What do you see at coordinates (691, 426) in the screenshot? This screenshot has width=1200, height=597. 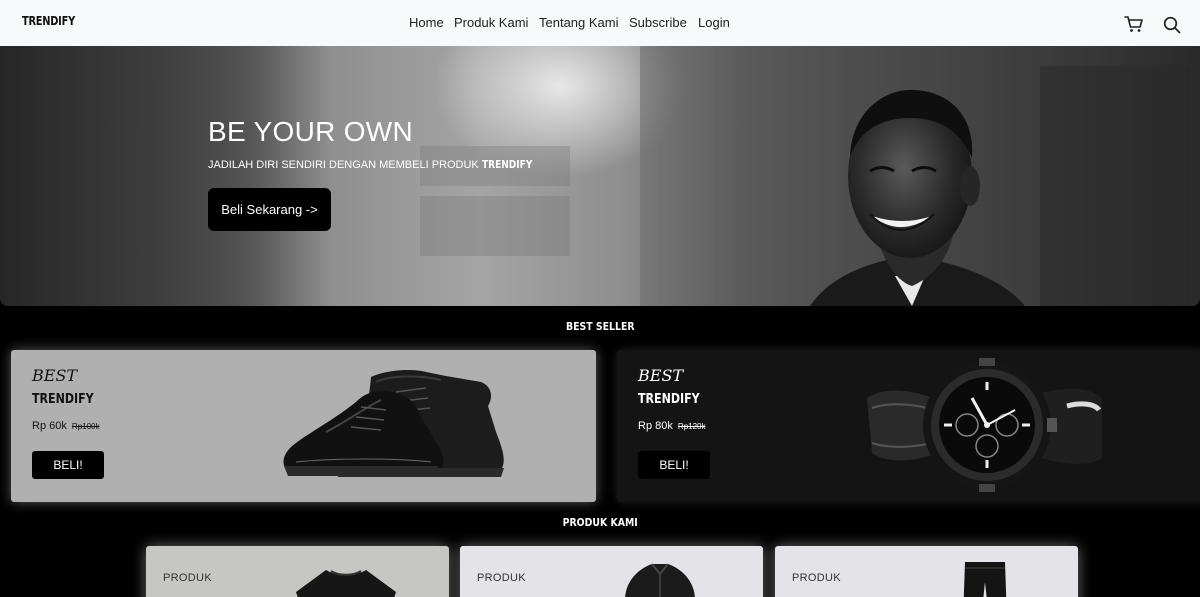 I see `old-price: Rp120k` at bounding box center [691, 426].